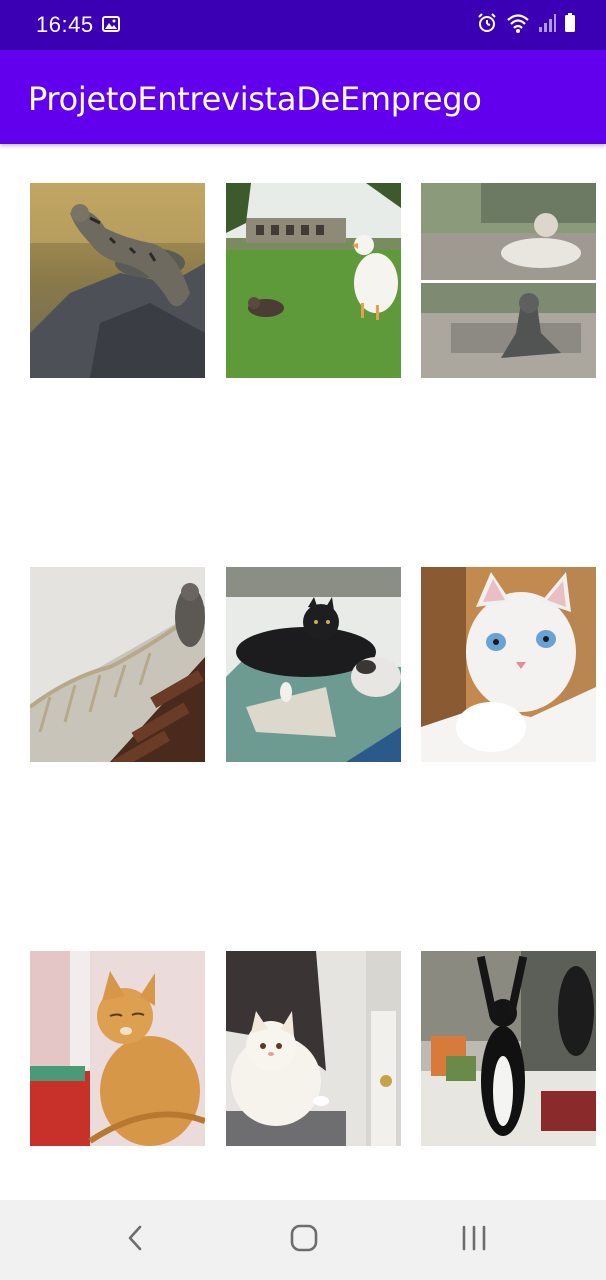  I want to click on alarm-icon, so click(487, 25).